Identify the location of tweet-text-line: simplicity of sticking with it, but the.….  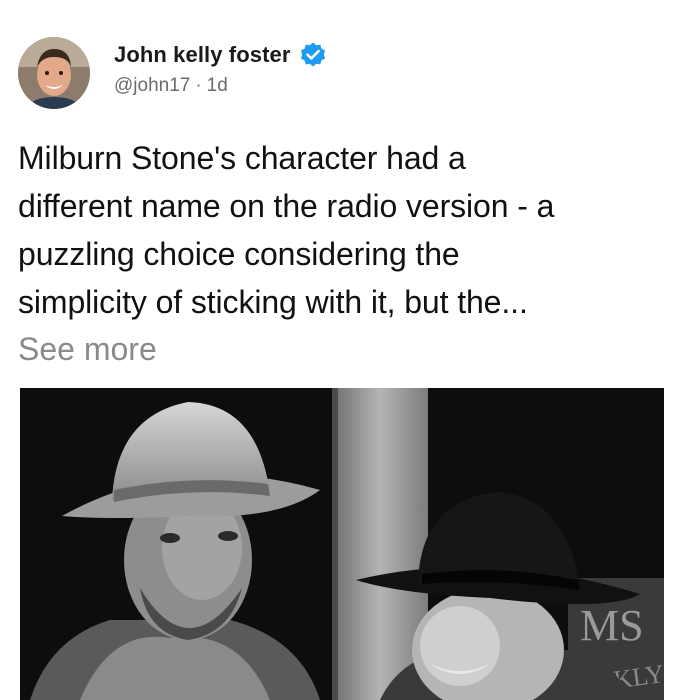
(273, 302).